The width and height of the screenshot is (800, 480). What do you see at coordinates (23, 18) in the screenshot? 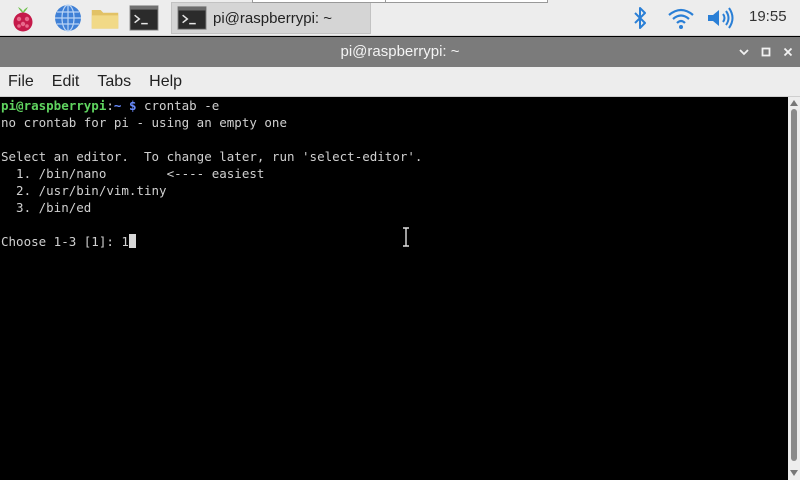
I see `raspberry-menu-icon` at bounding box center [23, 18].